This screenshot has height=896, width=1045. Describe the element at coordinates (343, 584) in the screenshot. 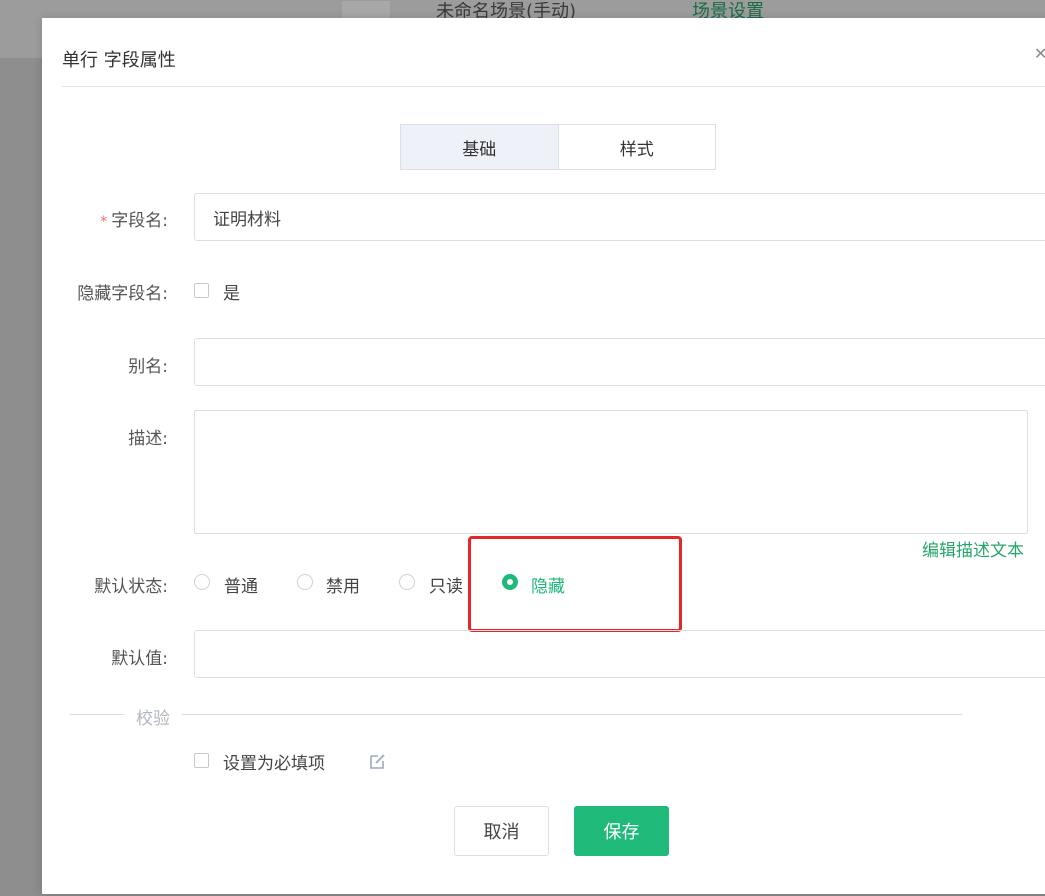

I see `radio-disabled-label: 禁用` at that location.